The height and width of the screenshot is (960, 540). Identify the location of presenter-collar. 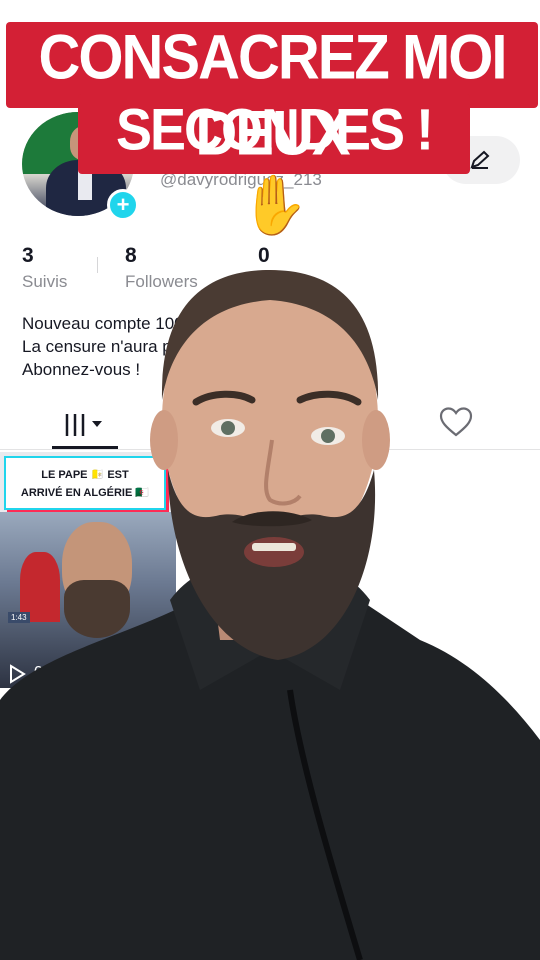
(270, 628).